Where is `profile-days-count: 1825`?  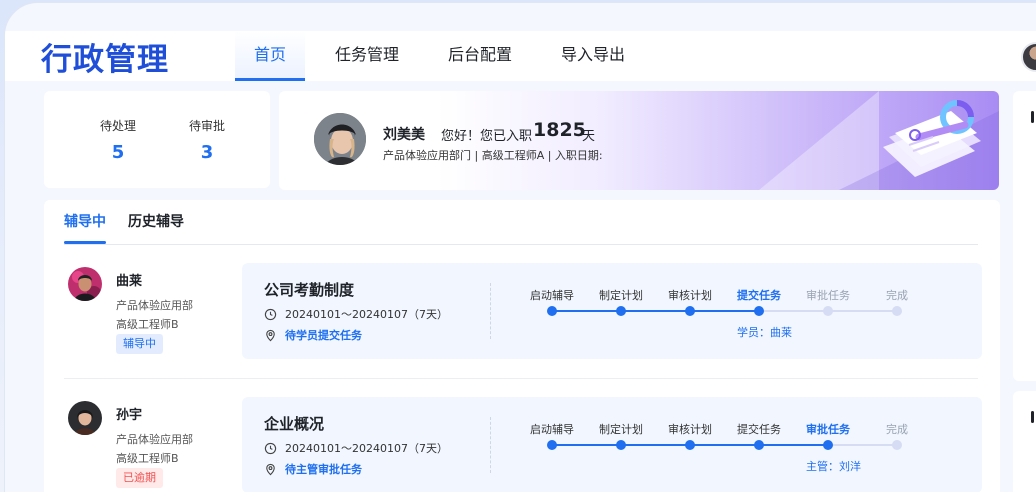 profile-days-count: 1825 is located at coordinates (559, 130).